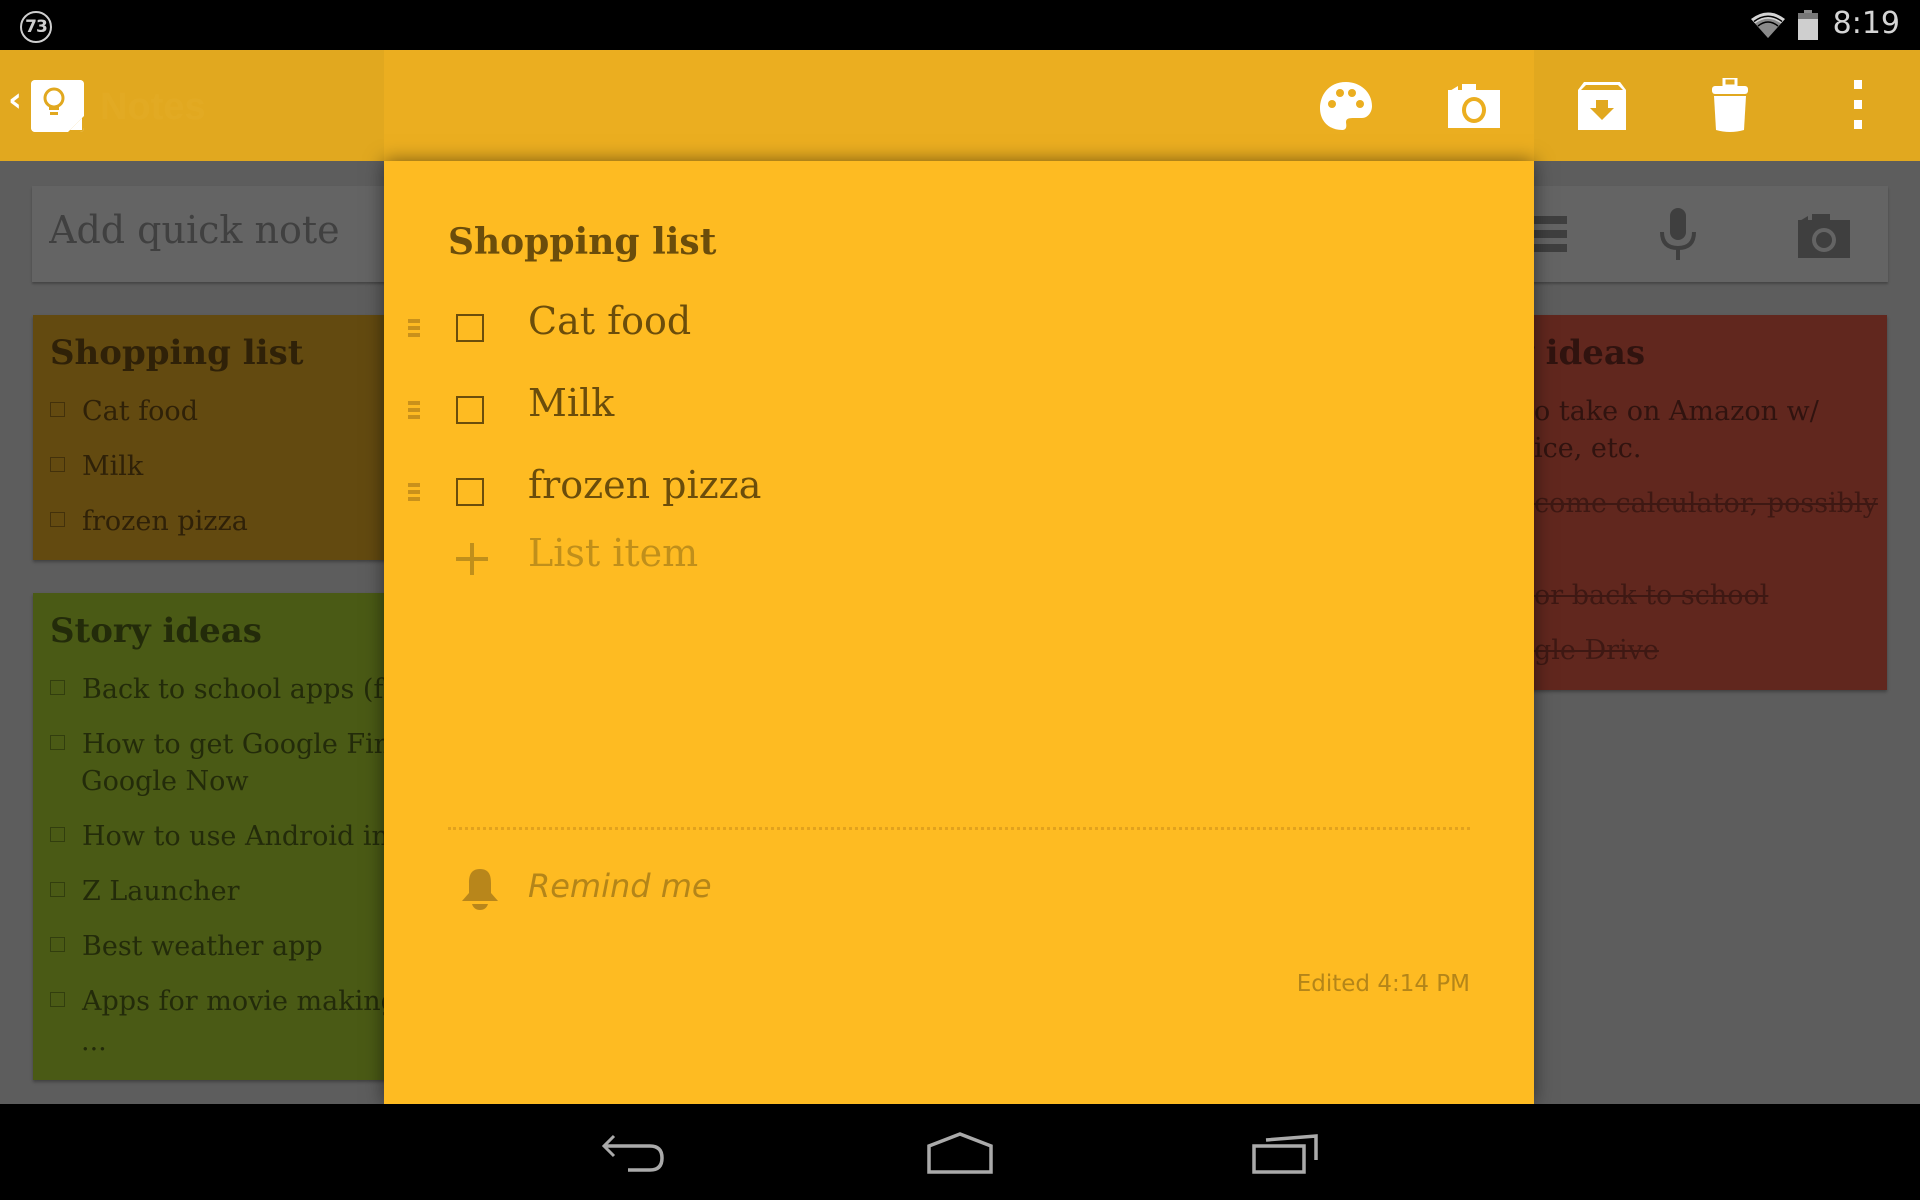 This screenshot has height=1200, width=1920. I want to click on keep-logo-icon, so click(57, 106).